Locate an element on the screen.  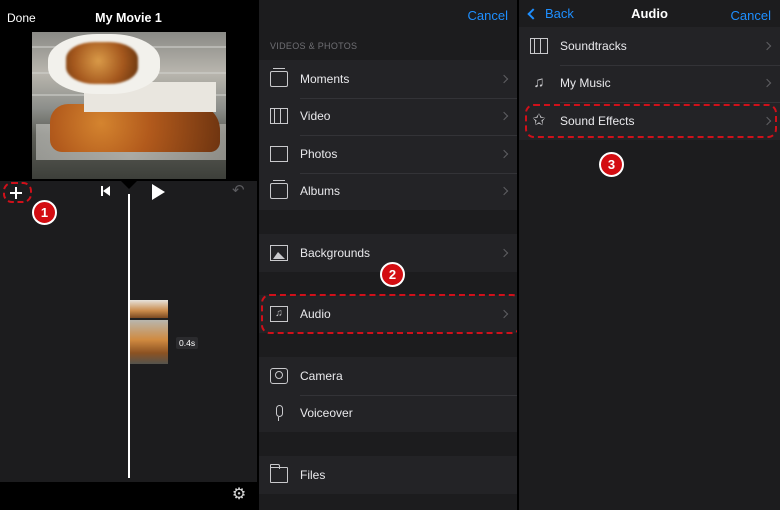
camera-icon is located at coordinates (279, 375).